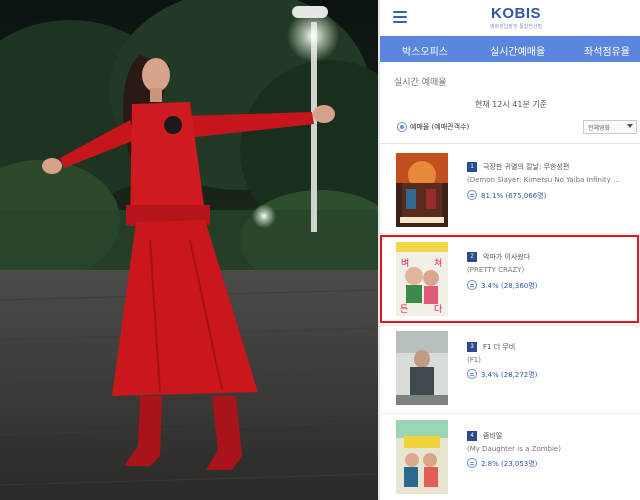 The width and height of the screenshot is (640, 500). What do you see at coordinates (404, 309) in the screenshot?
I see `poster-text-3: 든` at bounding box center [404, 309].